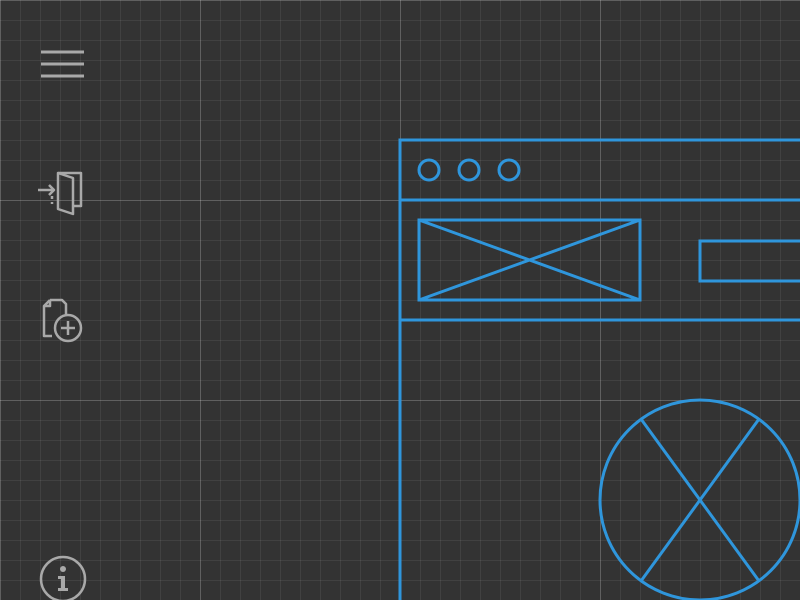 This screenshot has width=800, height=600. I want to click on text-field-placeholder, so click(749, 261).